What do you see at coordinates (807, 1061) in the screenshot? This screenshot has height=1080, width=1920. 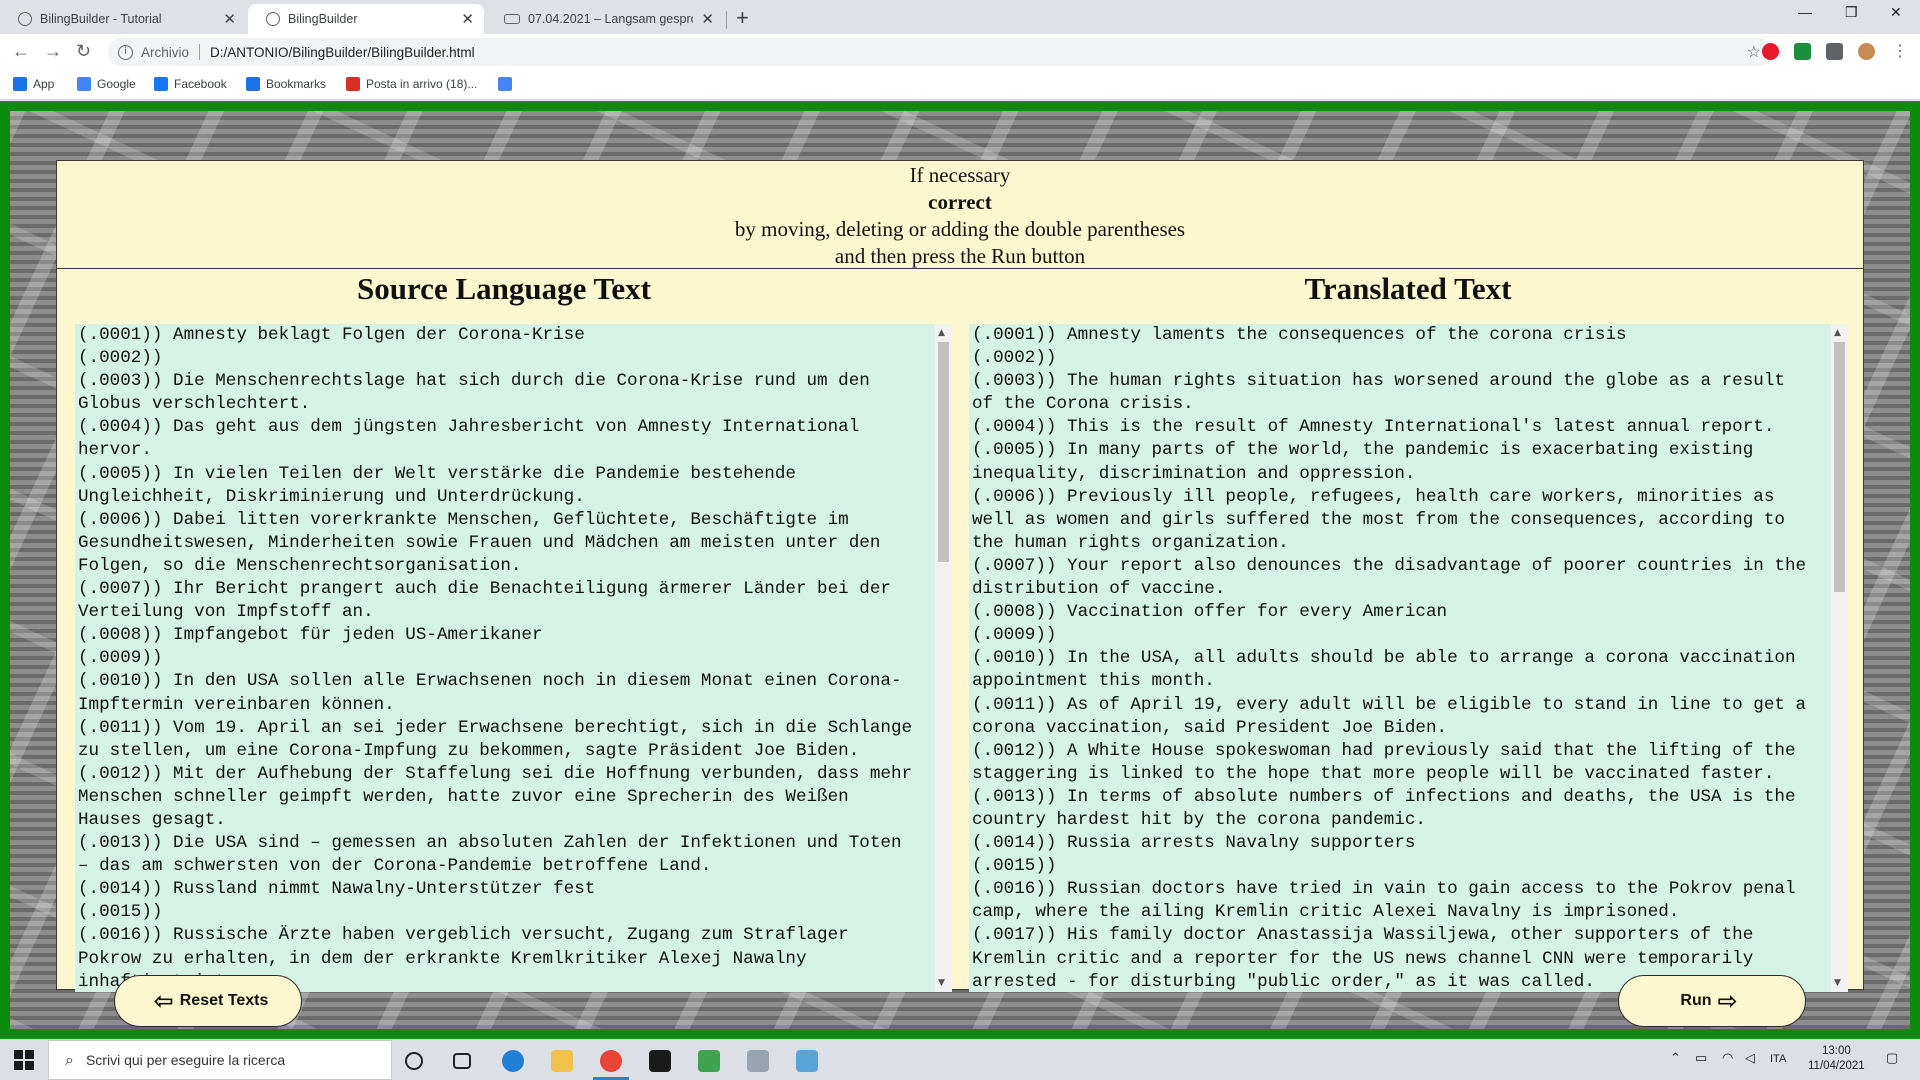 I see `notepad-app-icon` at bounding box center [807, 1061].